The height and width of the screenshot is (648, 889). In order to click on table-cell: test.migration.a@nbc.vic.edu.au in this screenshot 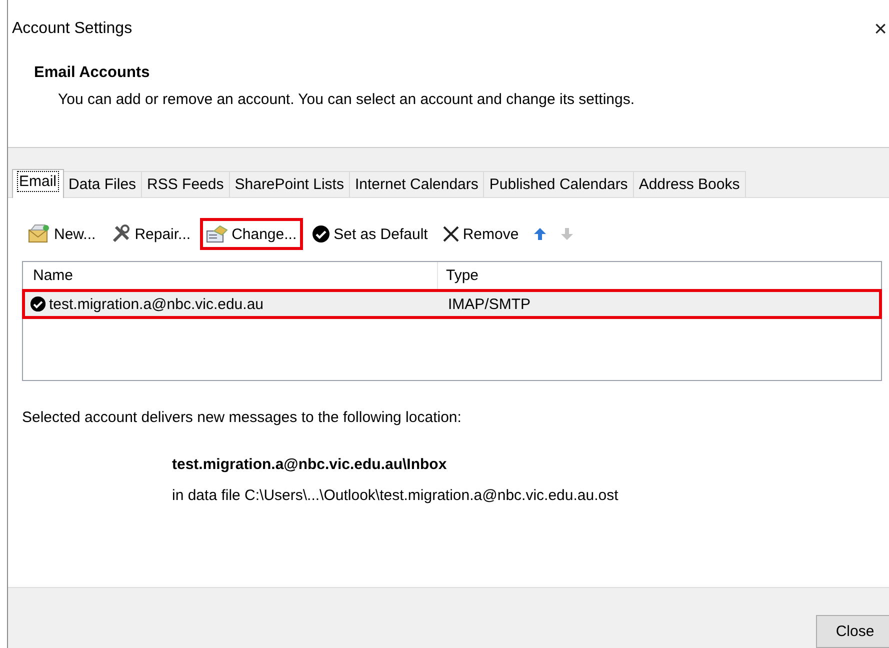, I will do `click(156, 304)`.